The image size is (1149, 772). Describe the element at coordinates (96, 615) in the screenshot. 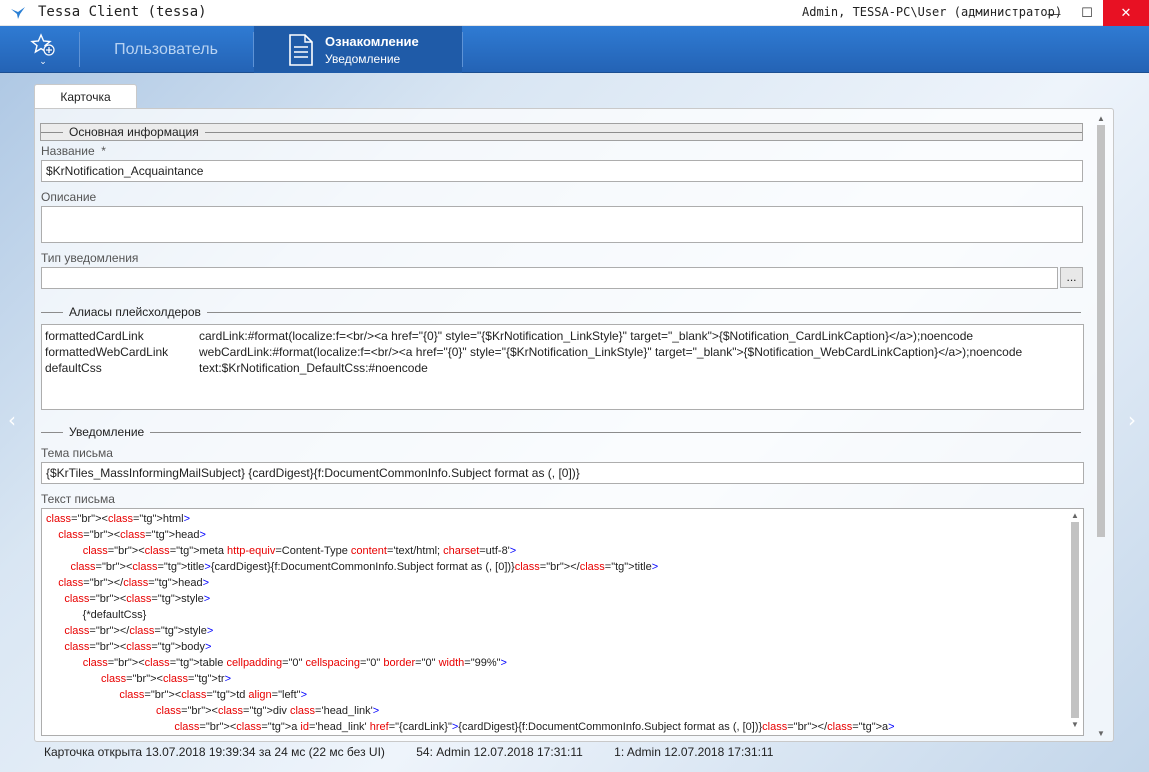

I see `code-line: {*defaultCss}` at that location.